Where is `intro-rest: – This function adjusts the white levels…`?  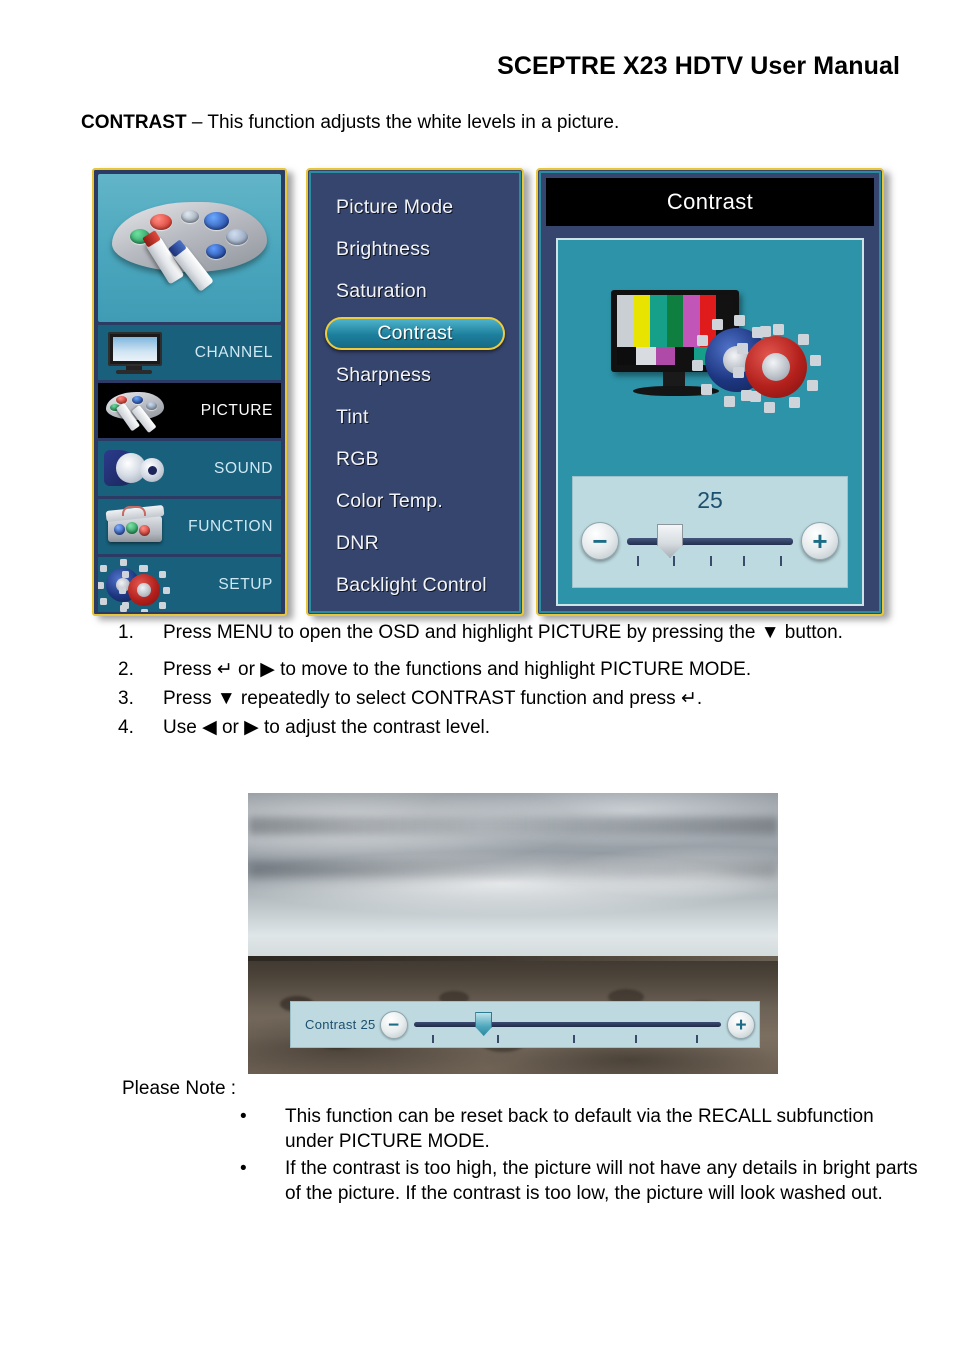 intro-rest: – This function adjusts the white levels… is located at coordinates (403, 122).